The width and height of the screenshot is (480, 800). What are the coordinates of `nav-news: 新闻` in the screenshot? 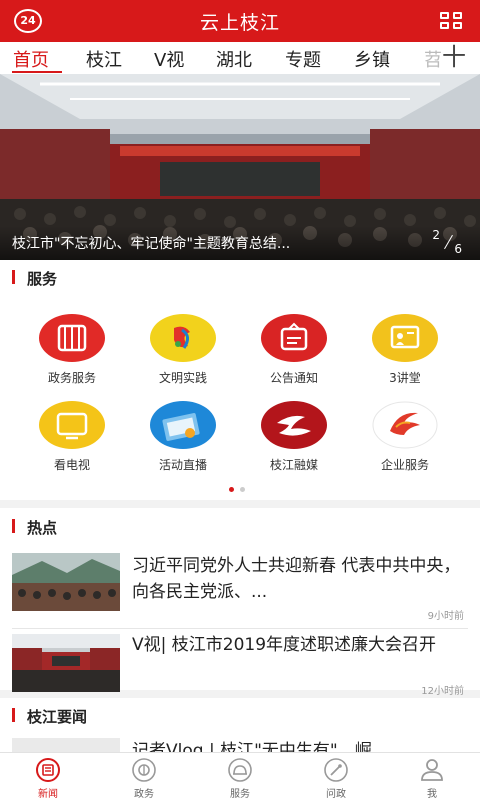 It's located at (48, 776).